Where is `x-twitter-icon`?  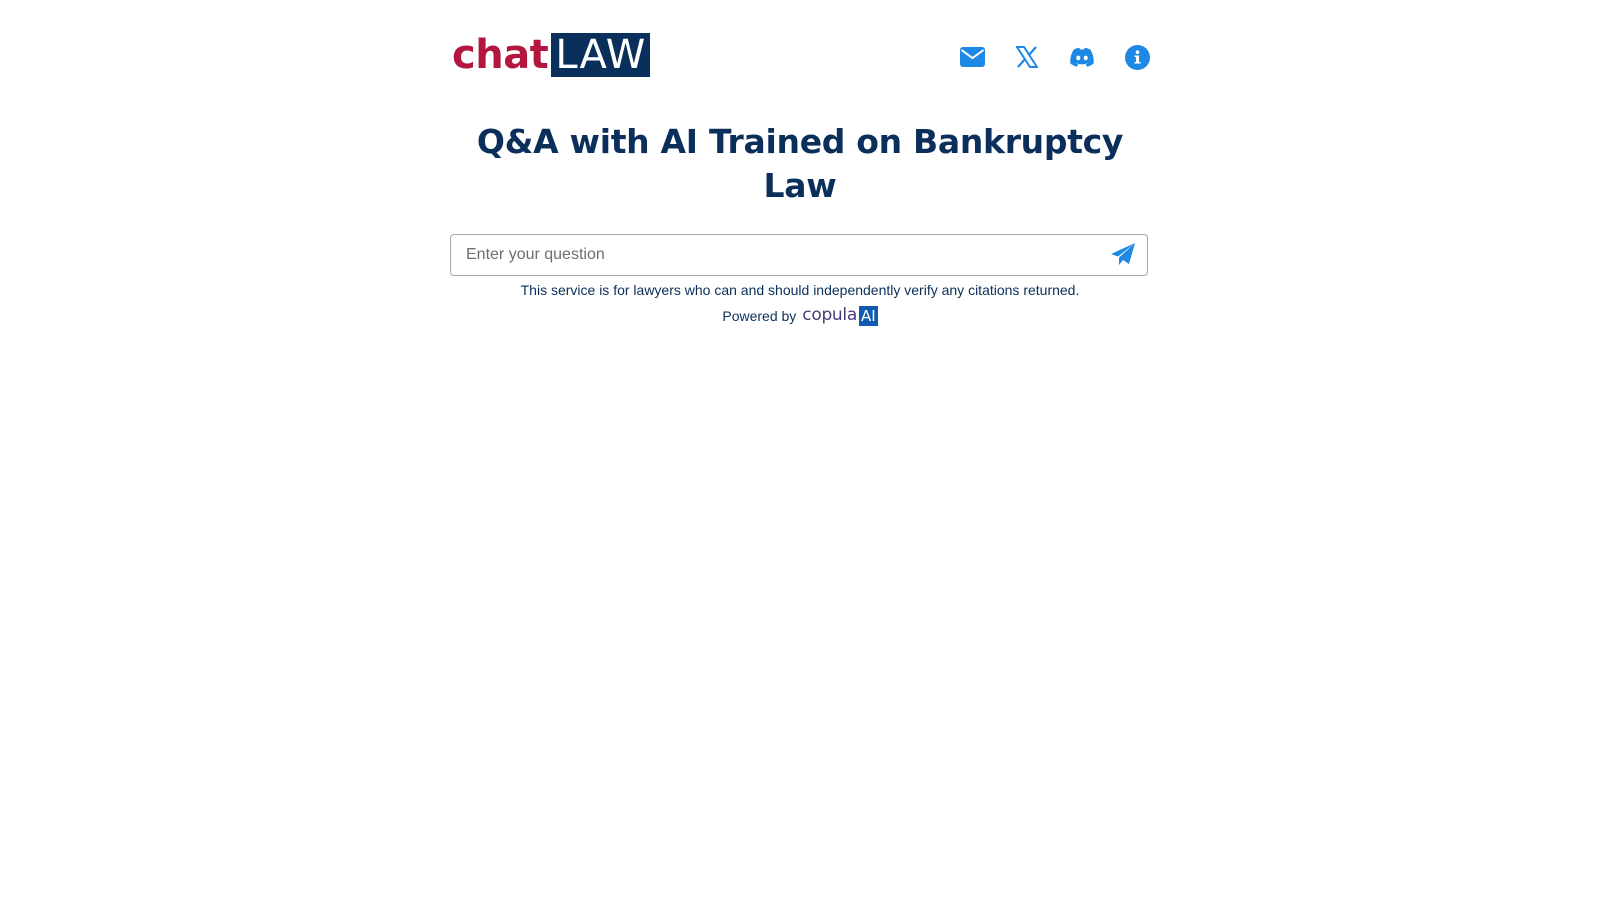 x-twitter-icon is located at coordinates (1027, 57).